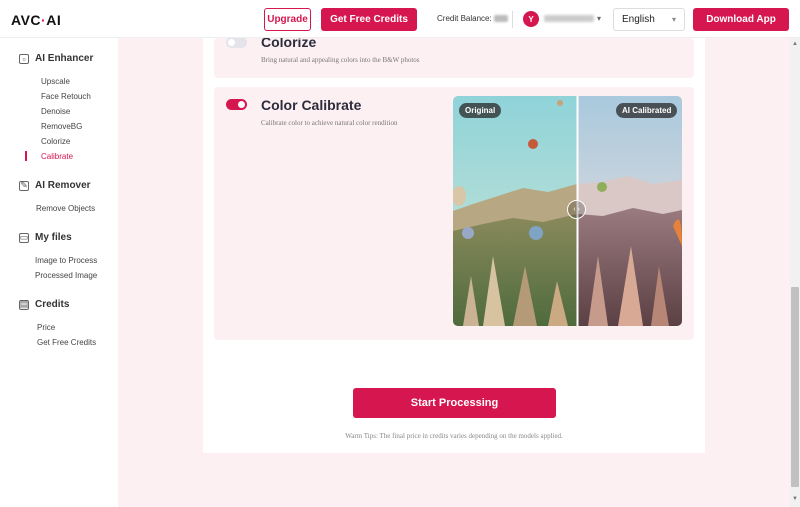  I want to click on sidebar-item-calibrate: Calibrate, so click(57, 156).